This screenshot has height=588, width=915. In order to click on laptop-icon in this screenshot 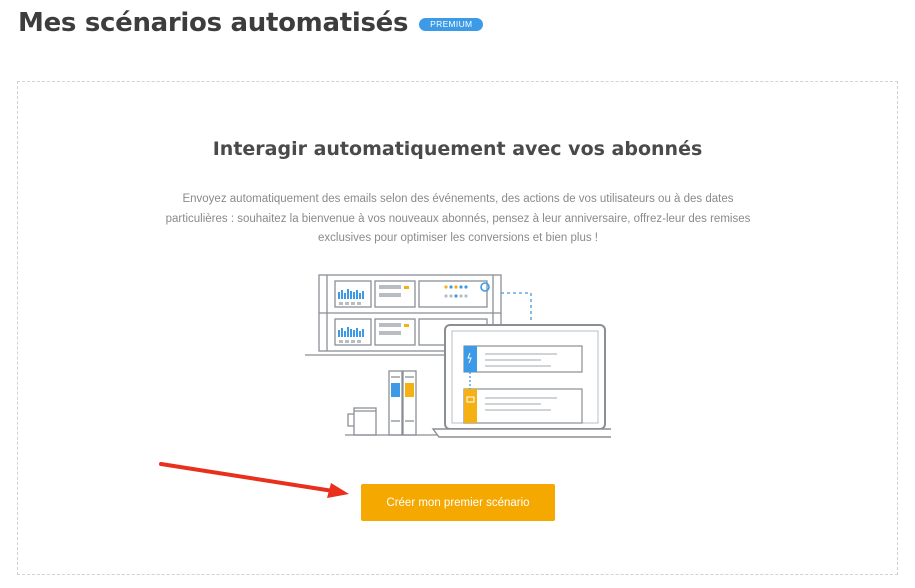, I will do `click(521, 381)`.